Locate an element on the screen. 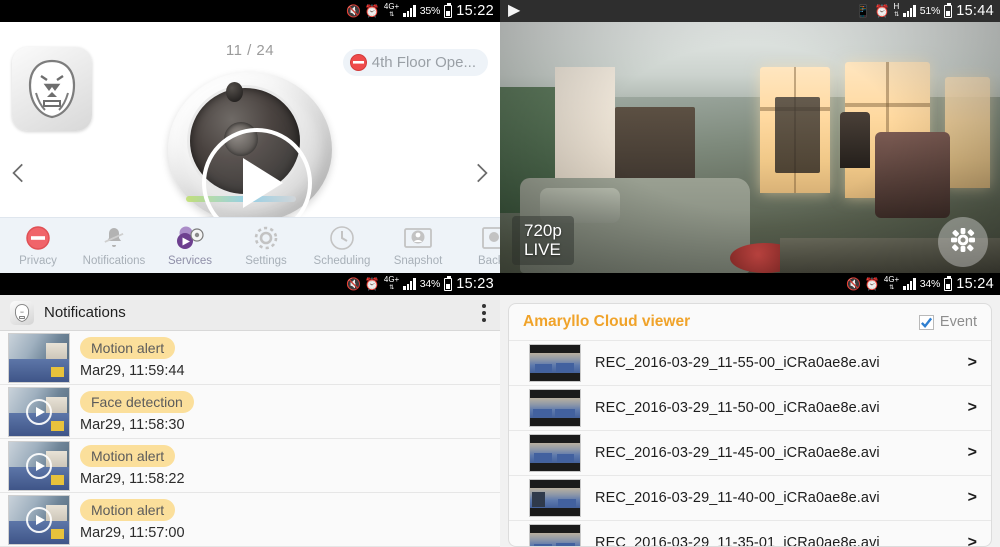 This screenshot has height=547, width=1000. tab-scheduling: Scheduling is located at coordinates (342, 245).